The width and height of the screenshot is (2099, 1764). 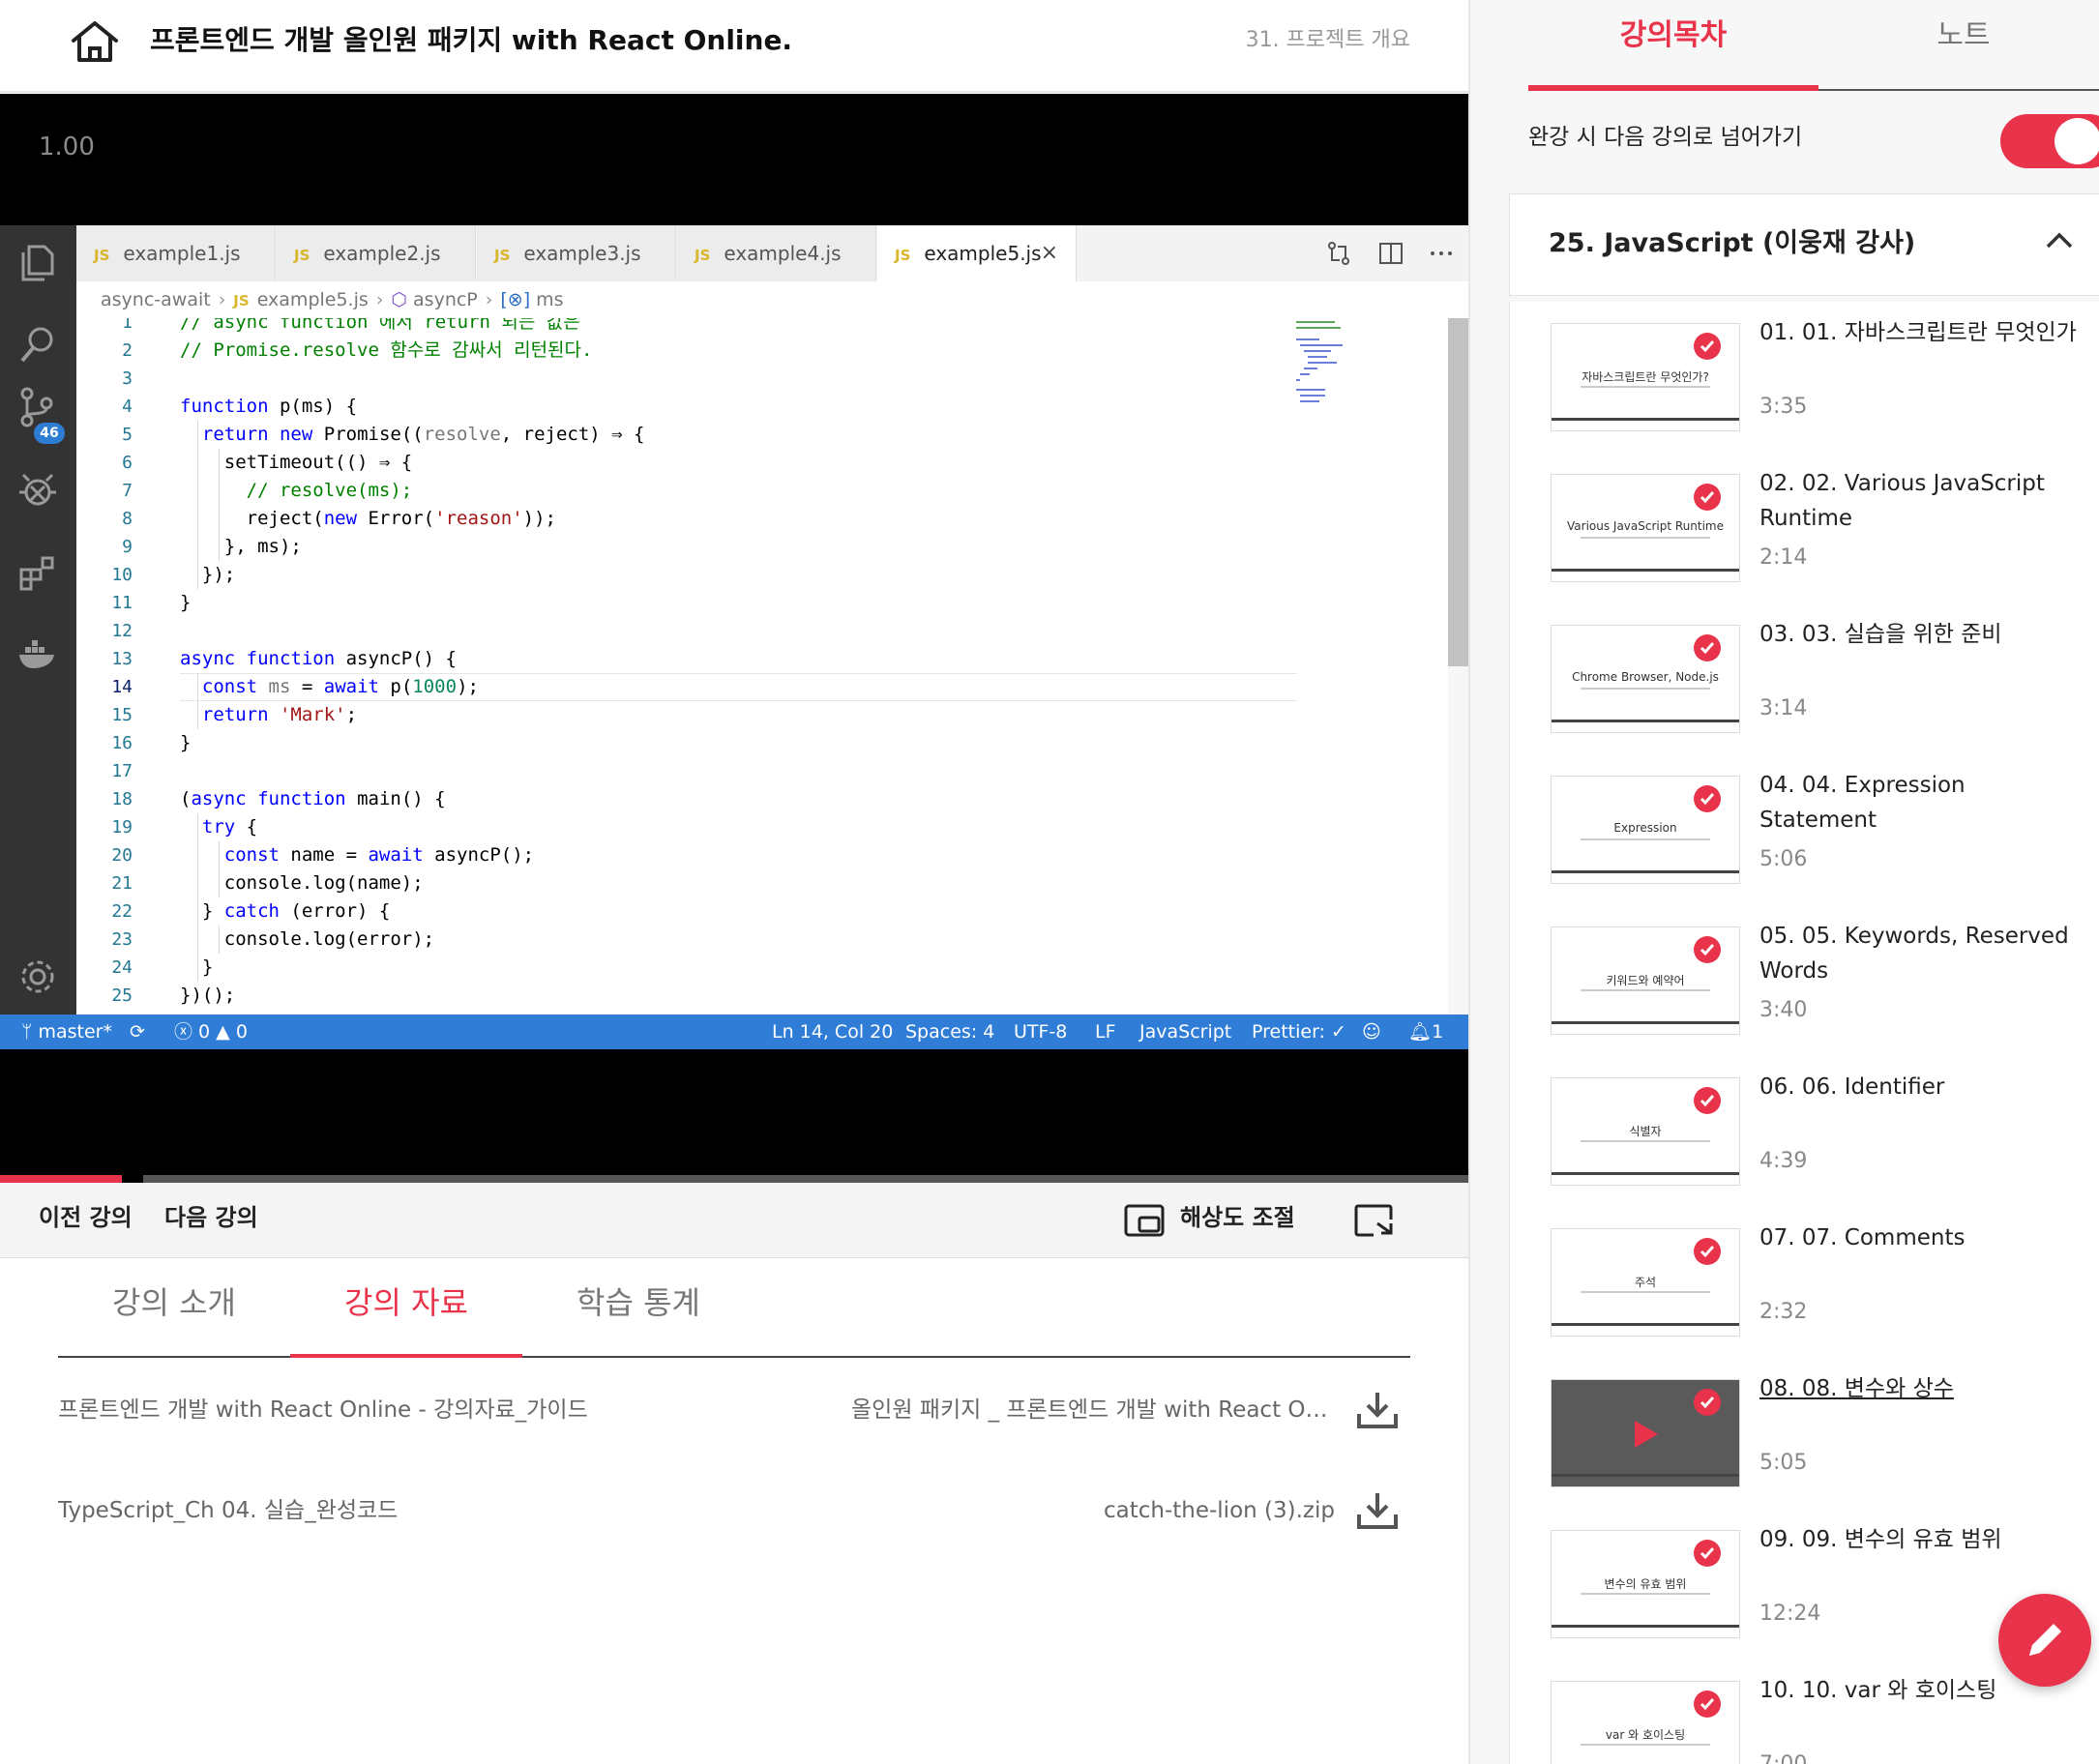 I want to click on cursor-position: Ln 14, Col 20, so click(x=832, y=1031).